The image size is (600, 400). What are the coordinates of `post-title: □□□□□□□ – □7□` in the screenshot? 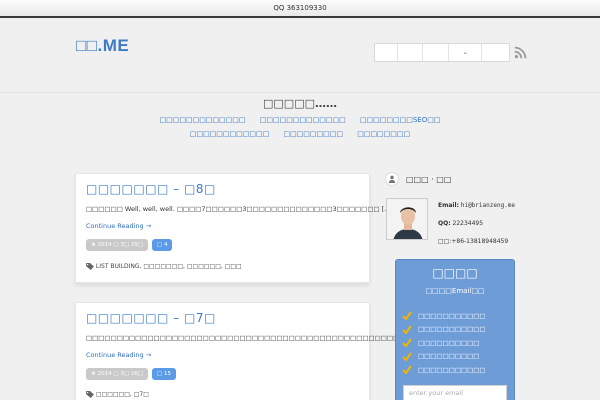 It's located at (151, 318).